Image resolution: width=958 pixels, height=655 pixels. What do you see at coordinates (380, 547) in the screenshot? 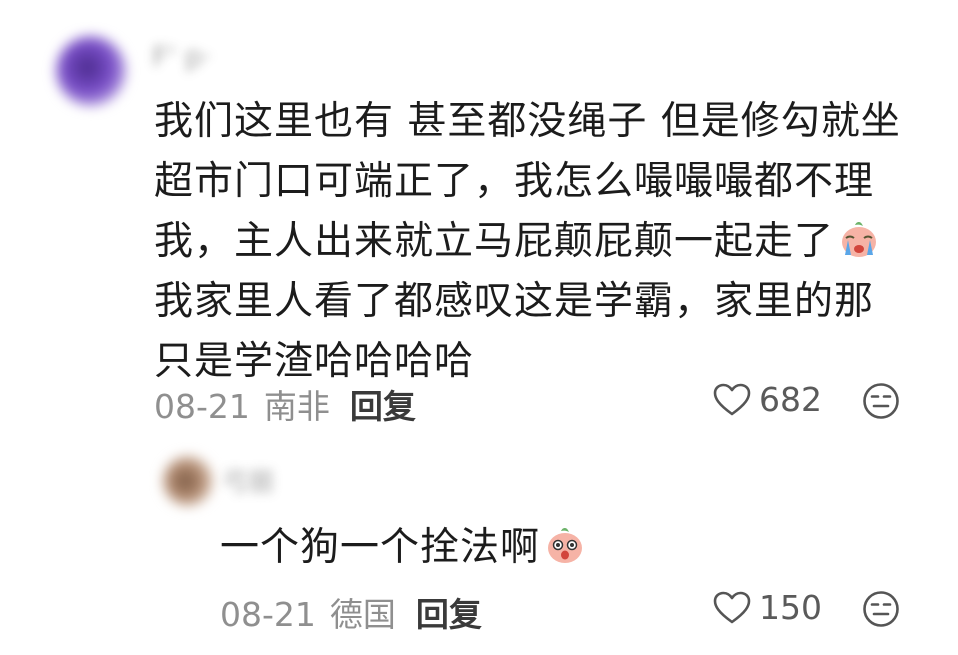
I see `comment-line: 一个狗一个拴法啊` at bounding box center [380, 547].